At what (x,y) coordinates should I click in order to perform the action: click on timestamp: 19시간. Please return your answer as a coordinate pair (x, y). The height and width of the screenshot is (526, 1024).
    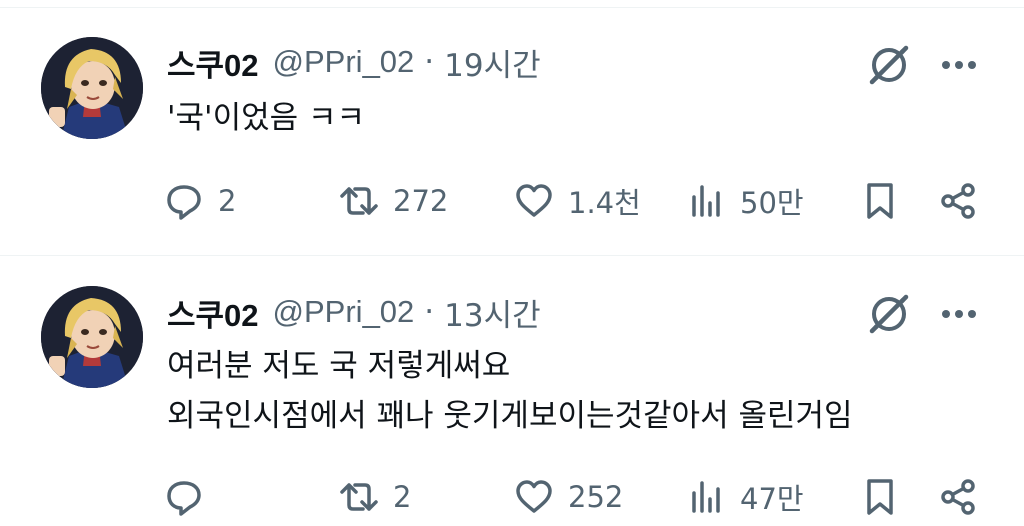
    Looking at the image, I should click on (492, 62).